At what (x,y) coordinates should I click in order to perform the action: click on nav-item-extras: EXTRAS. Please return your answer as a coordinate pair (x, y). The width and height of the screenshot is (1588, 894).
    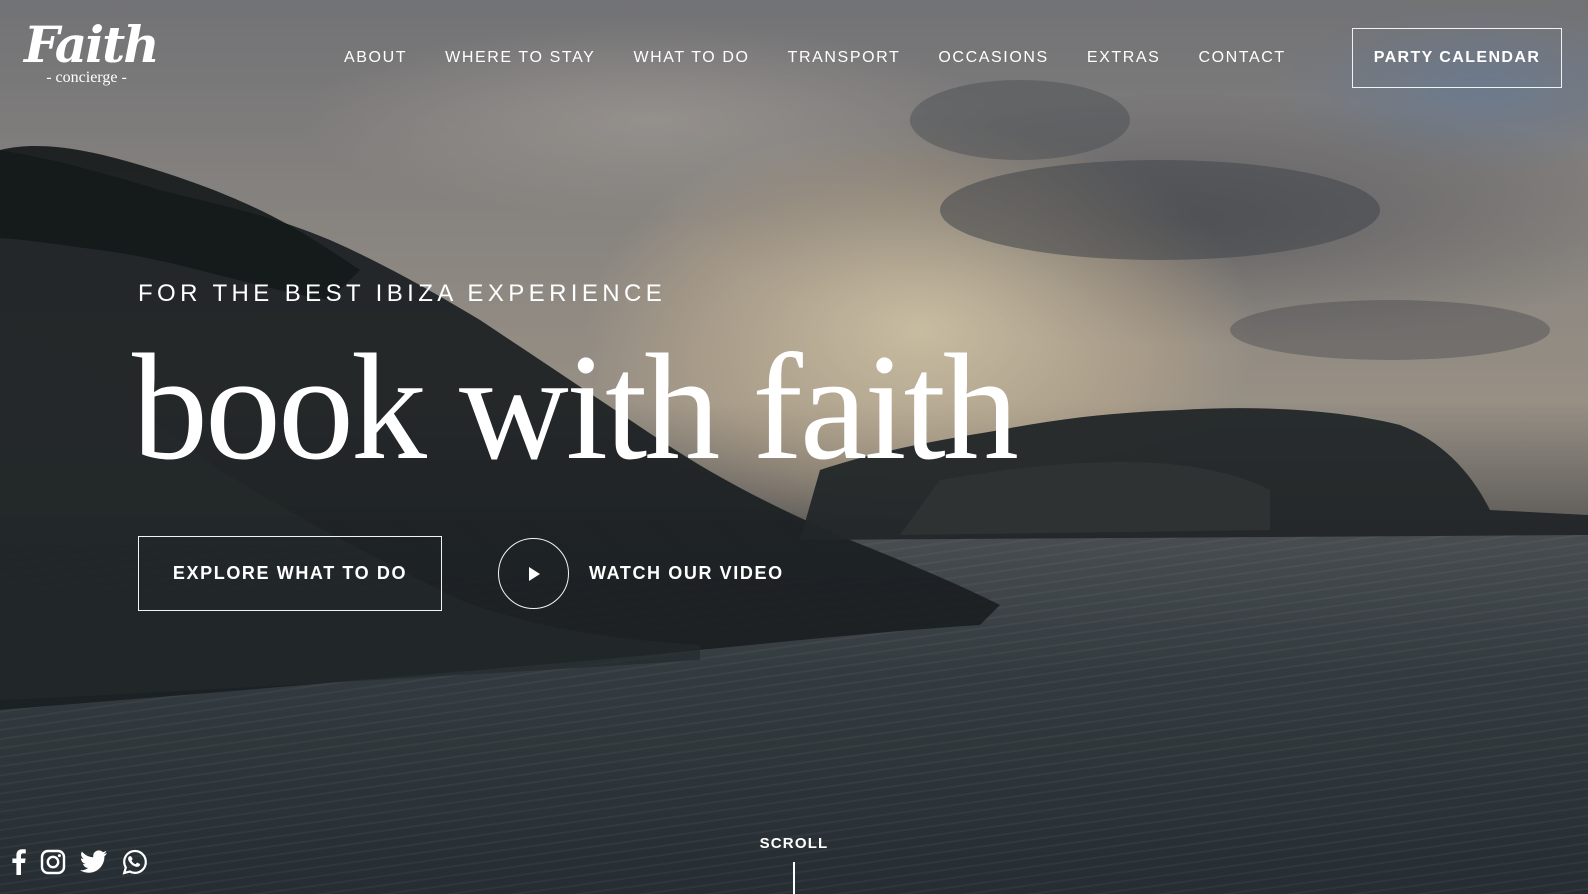
    Looking at the image, I should click on (1124, 58).